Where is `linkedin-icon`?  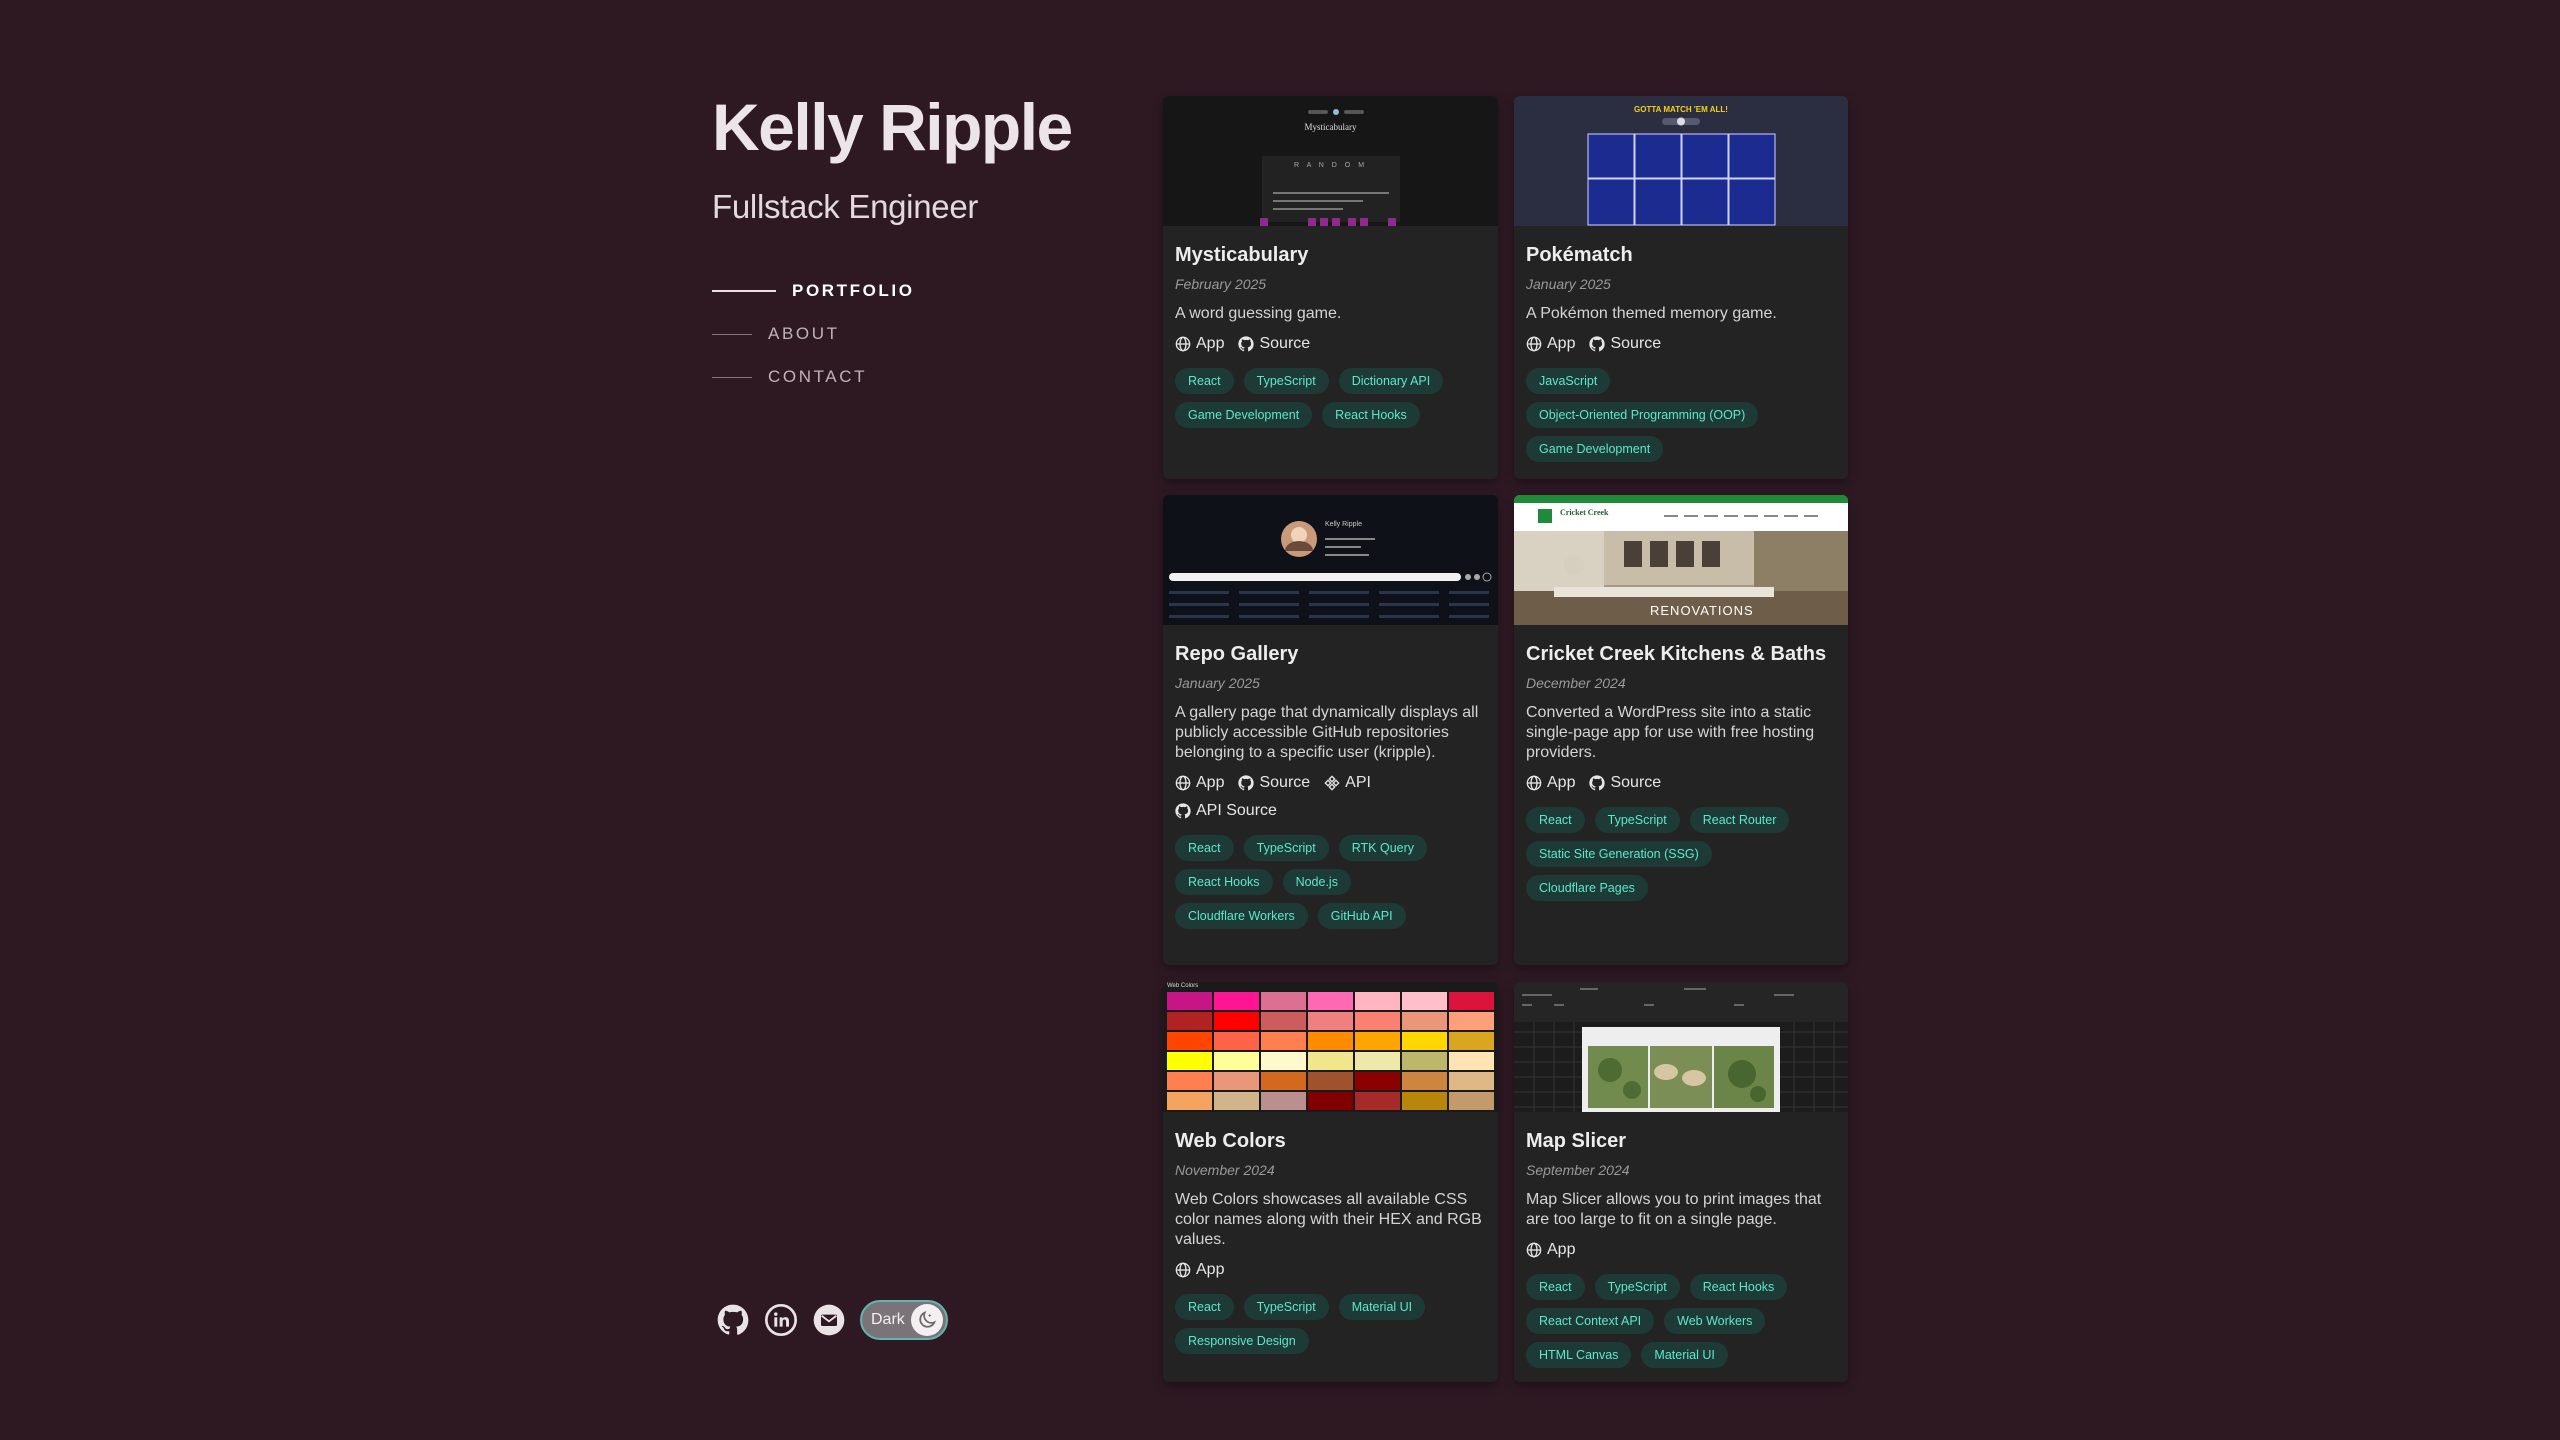 linkedin-icon is located at coordinates (781, 1320).